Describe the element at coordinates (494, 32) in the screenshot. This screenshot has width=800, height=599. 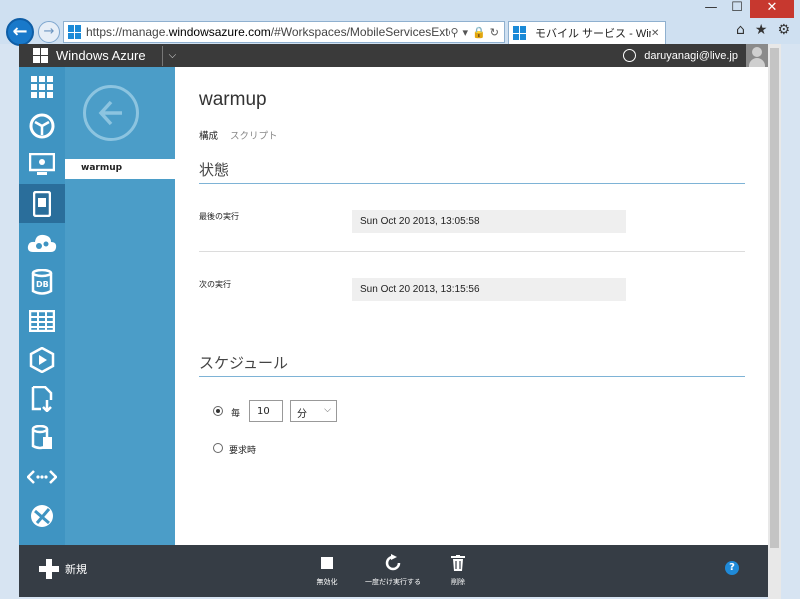
I see `refresh-icon: ↻` at that location.